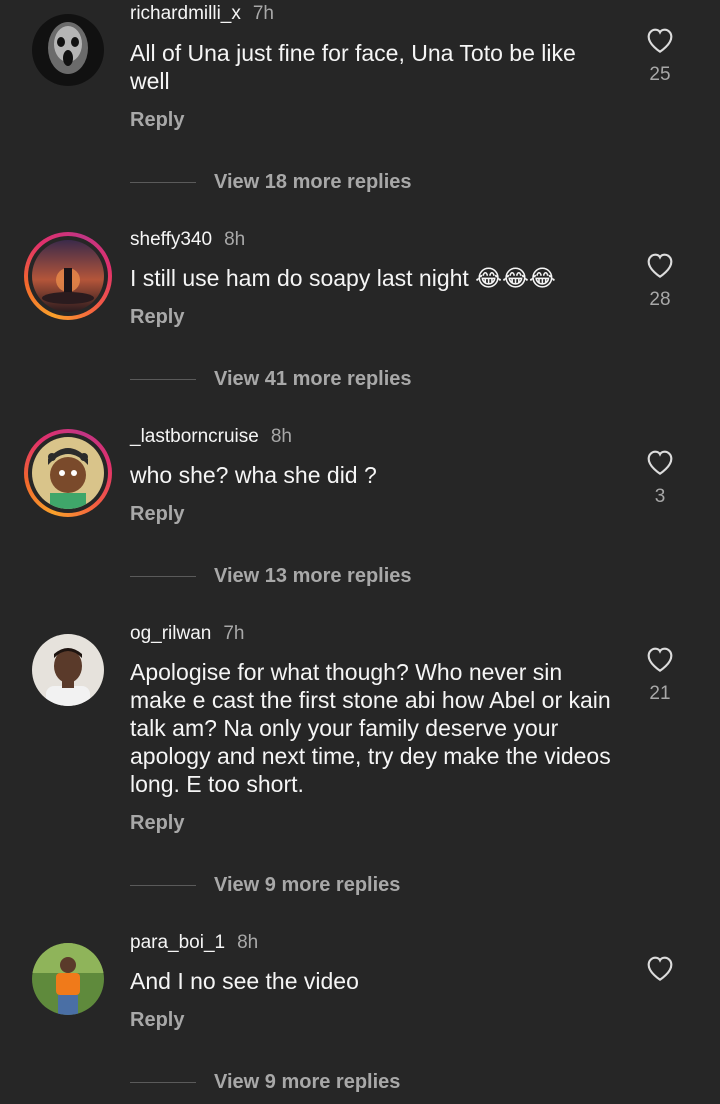 The width and height of the screenshot is (720, 1104). What do you see at coordinates (343, 278) in the screenshot?
I see `comment-text: I still use ham do soapy last night 😂😂😂` at bounding box center [343, 278].